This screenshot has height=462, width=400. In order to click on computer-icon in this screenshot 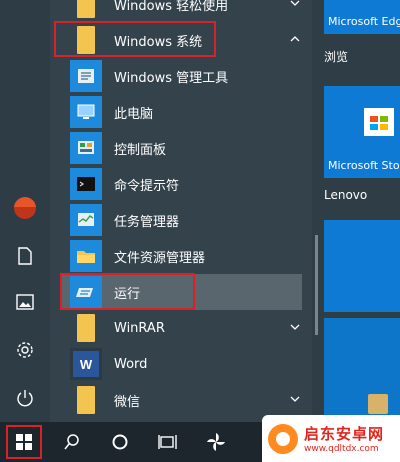, I will do `click(86, 112)`.